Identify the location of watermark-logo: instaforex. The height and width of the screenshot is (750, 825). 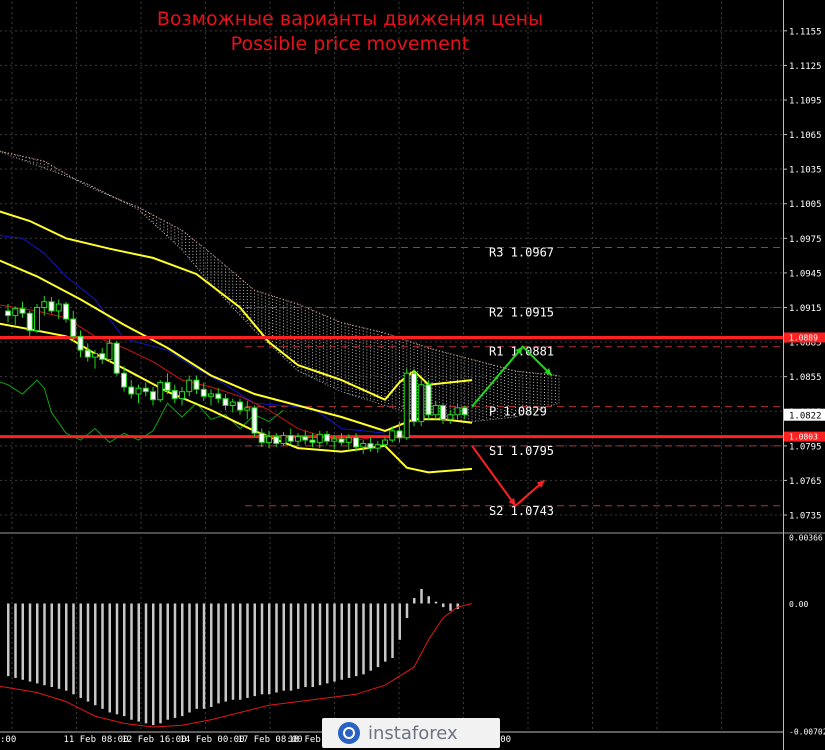
(411, 733).